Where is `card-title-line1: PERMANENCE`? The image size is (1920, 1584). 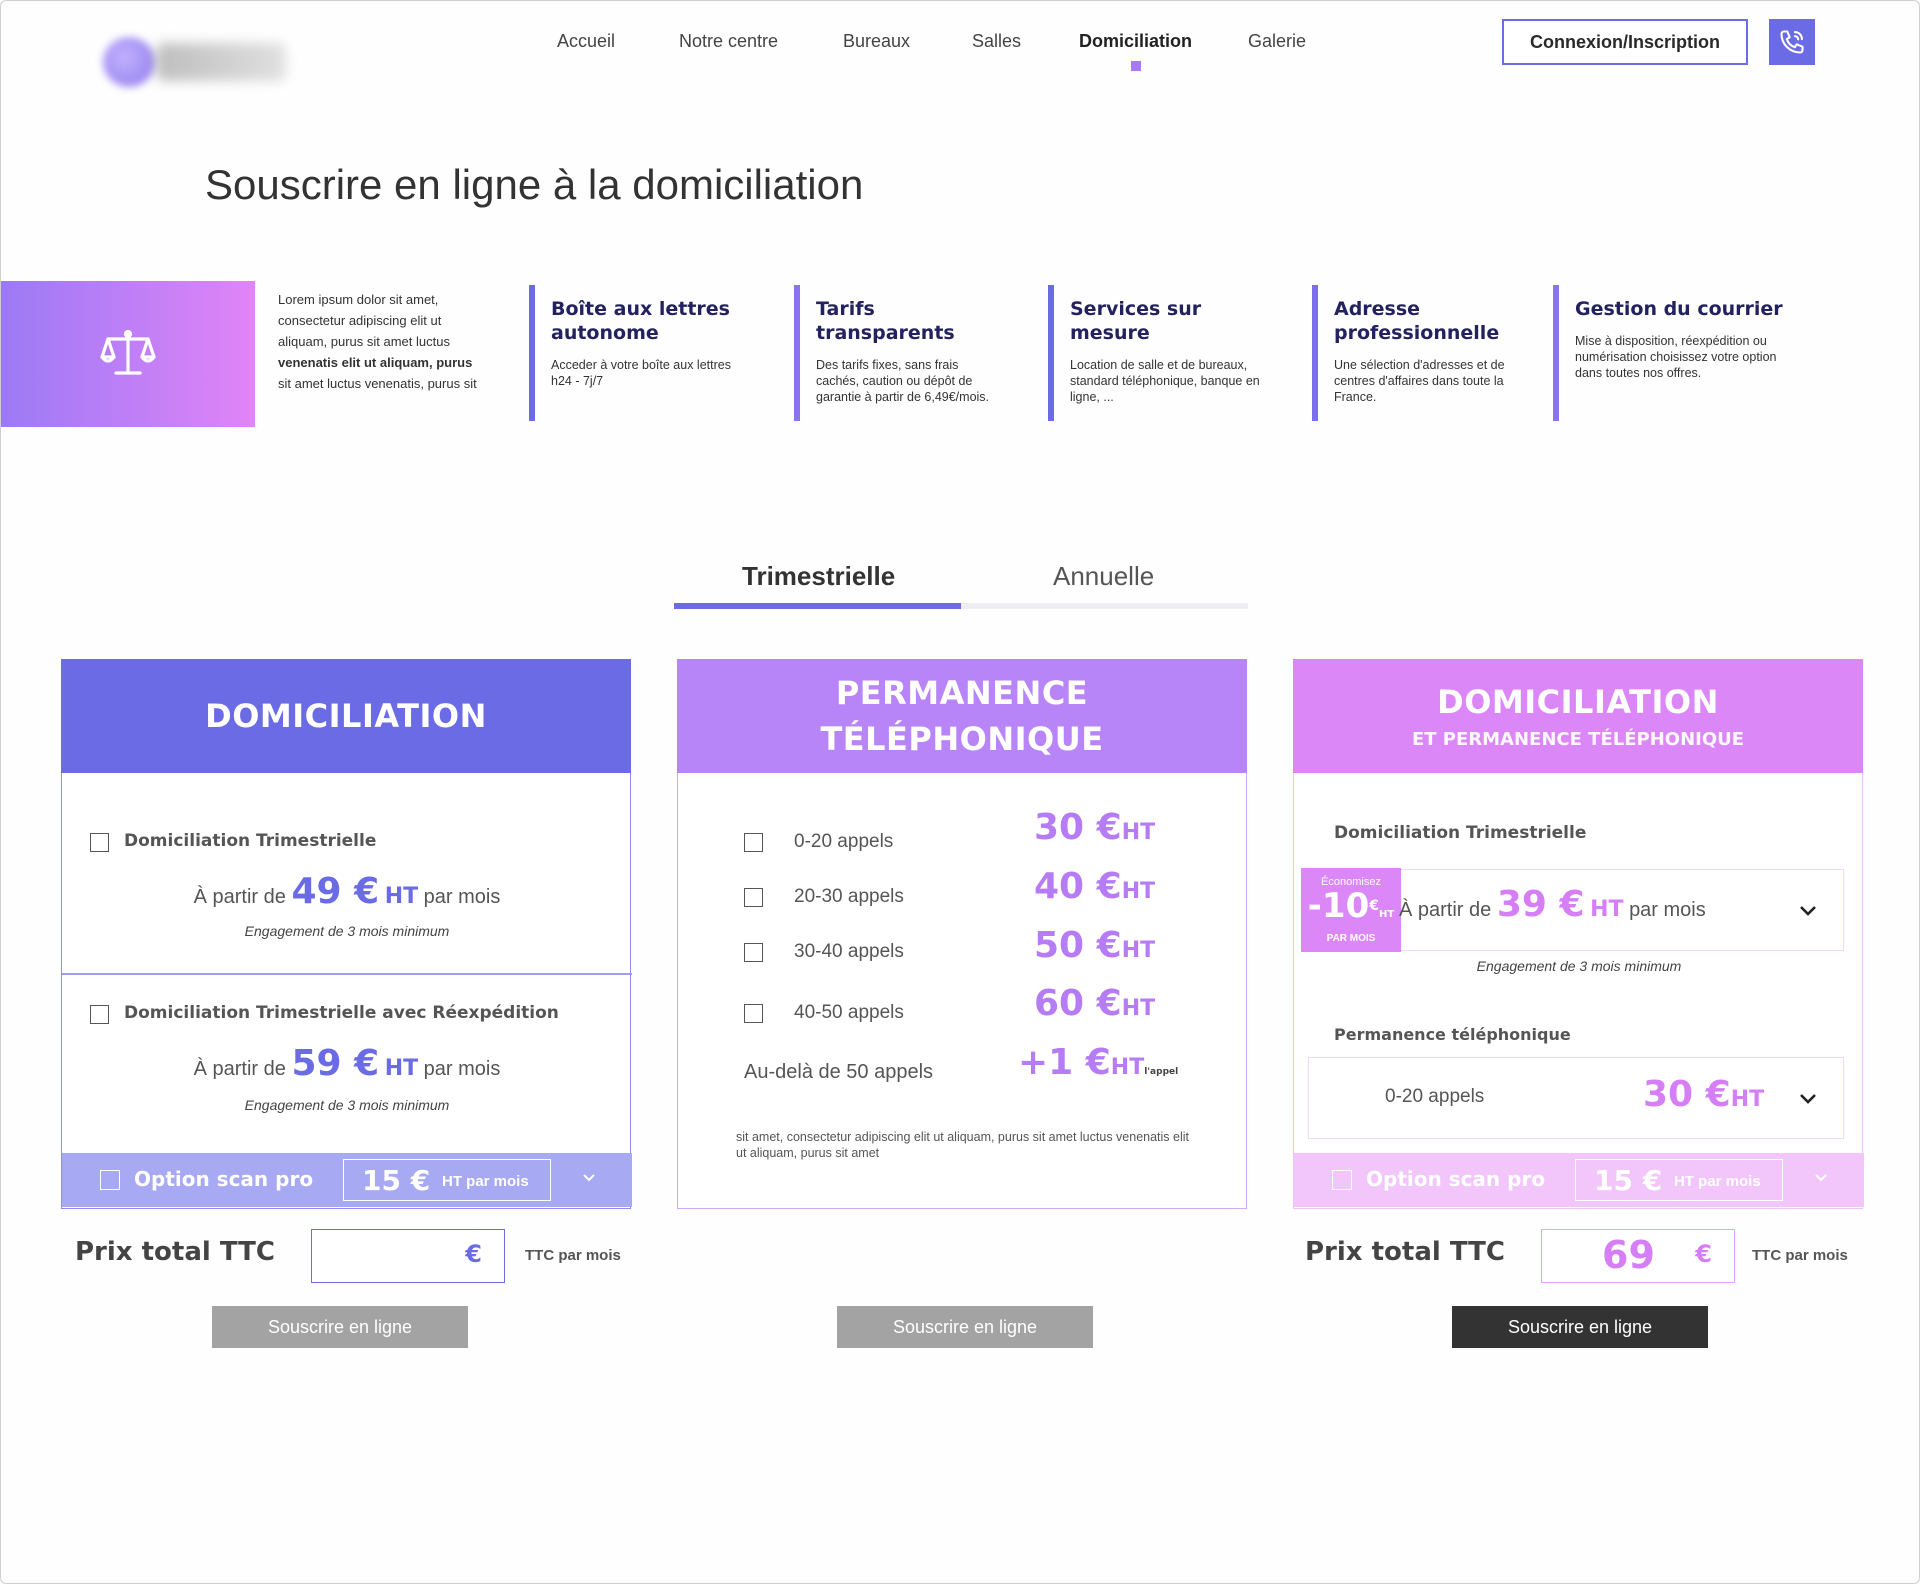
card-title-line1: PERMANENCE is located at coordinates (962, 693).